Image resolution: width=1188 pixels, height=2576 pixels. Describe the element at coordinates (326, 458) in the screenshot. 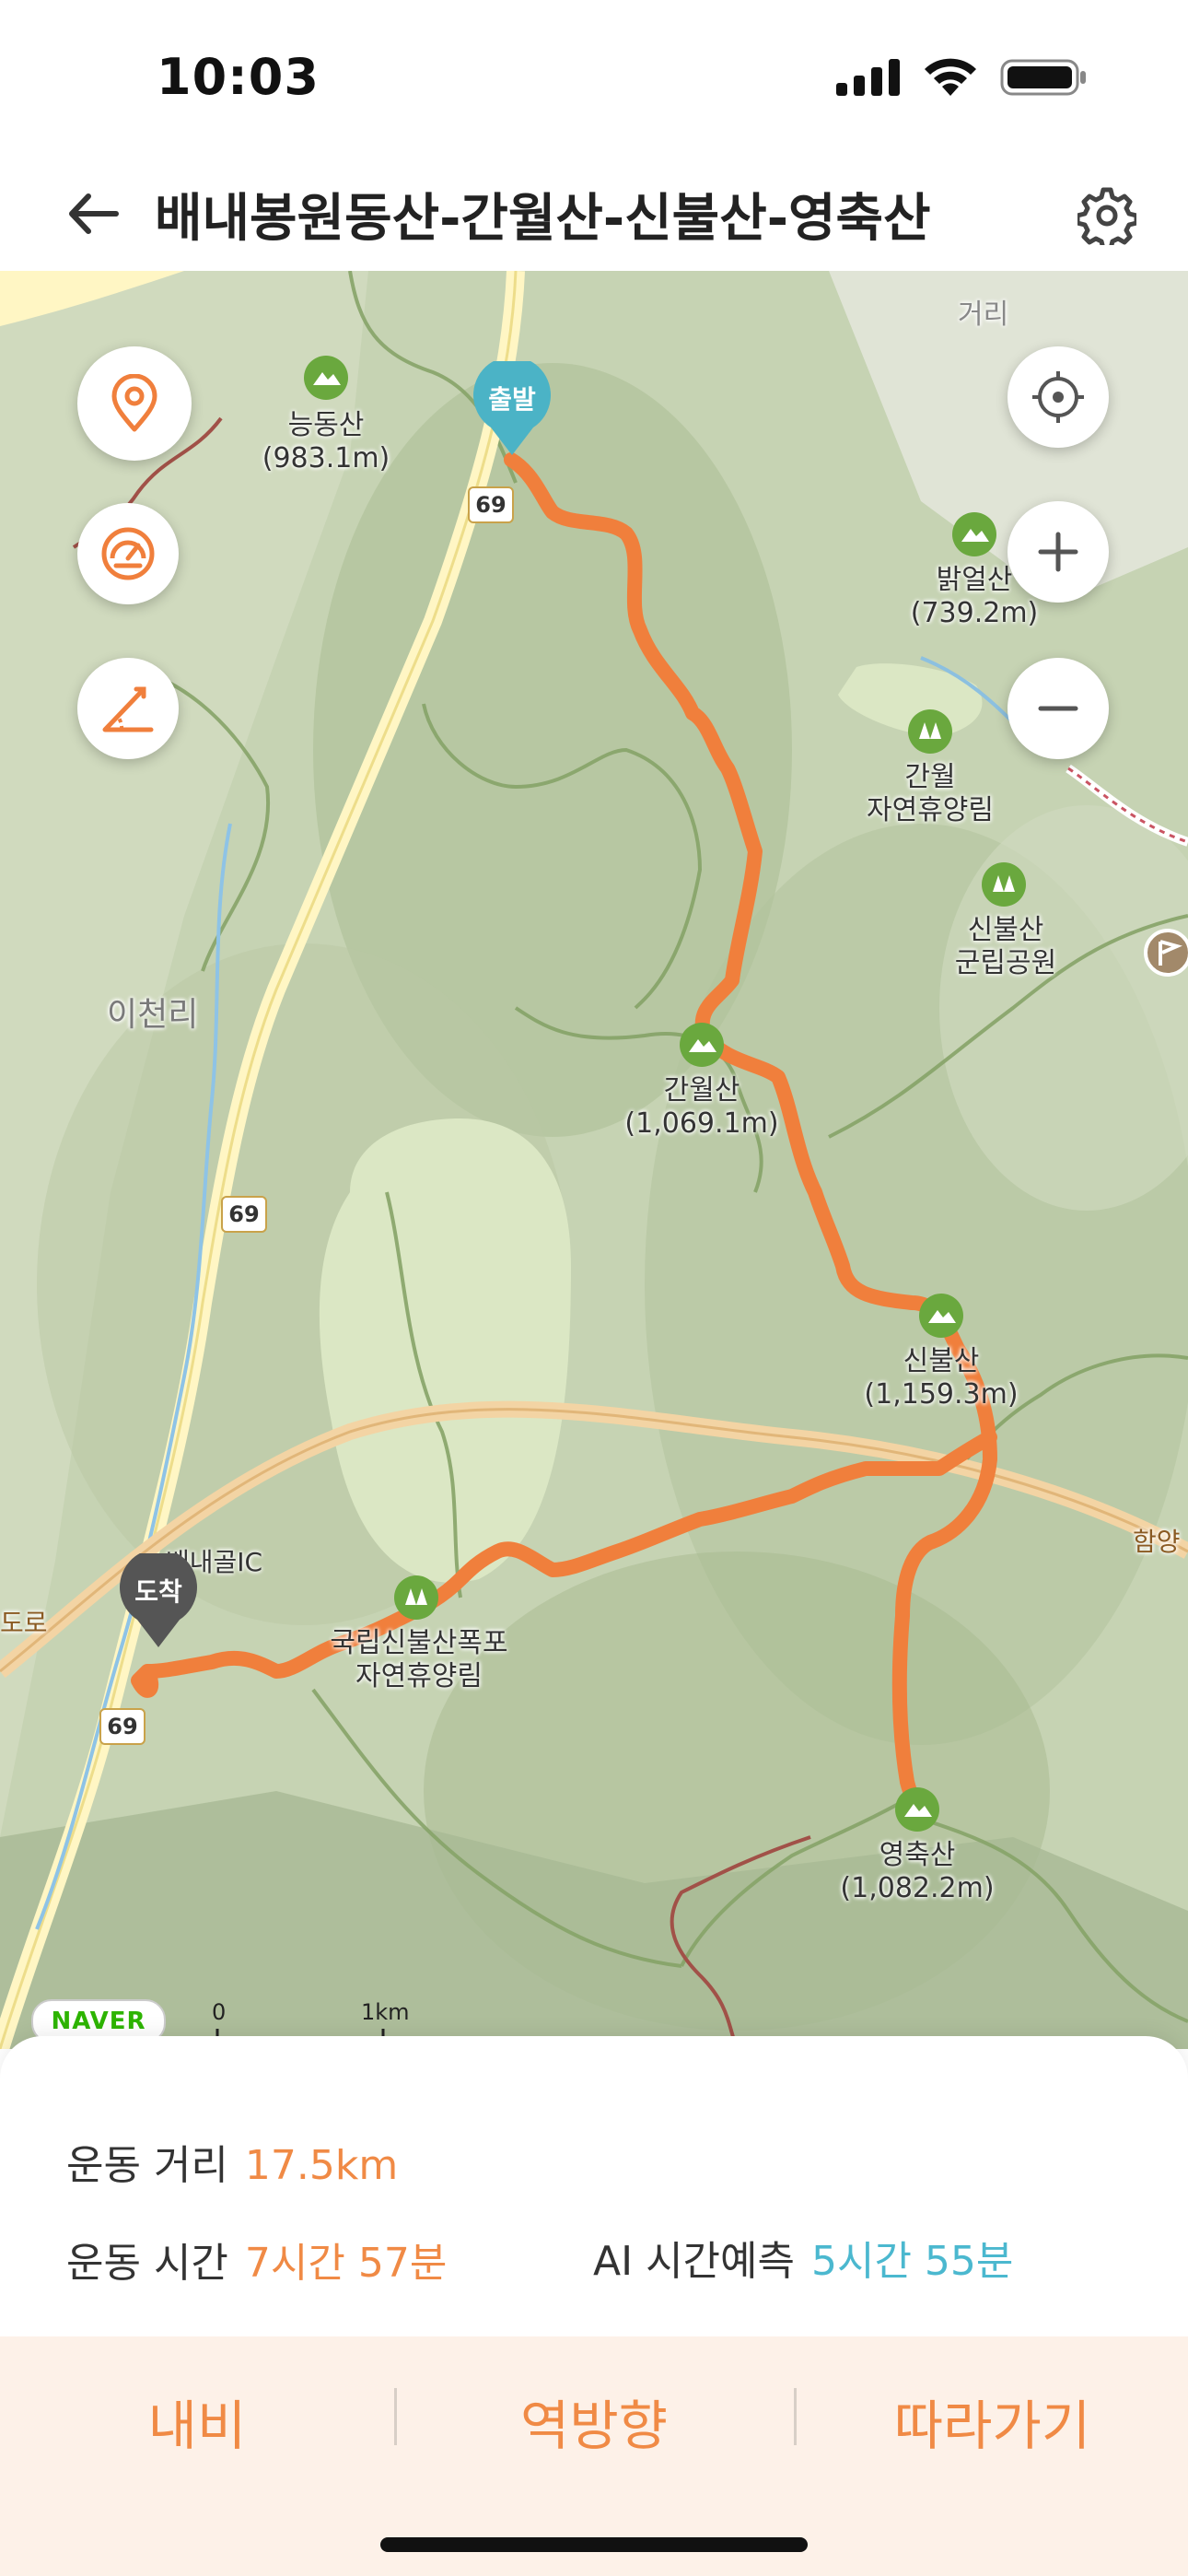

I see `peak-height: (983.1m)` at that location.